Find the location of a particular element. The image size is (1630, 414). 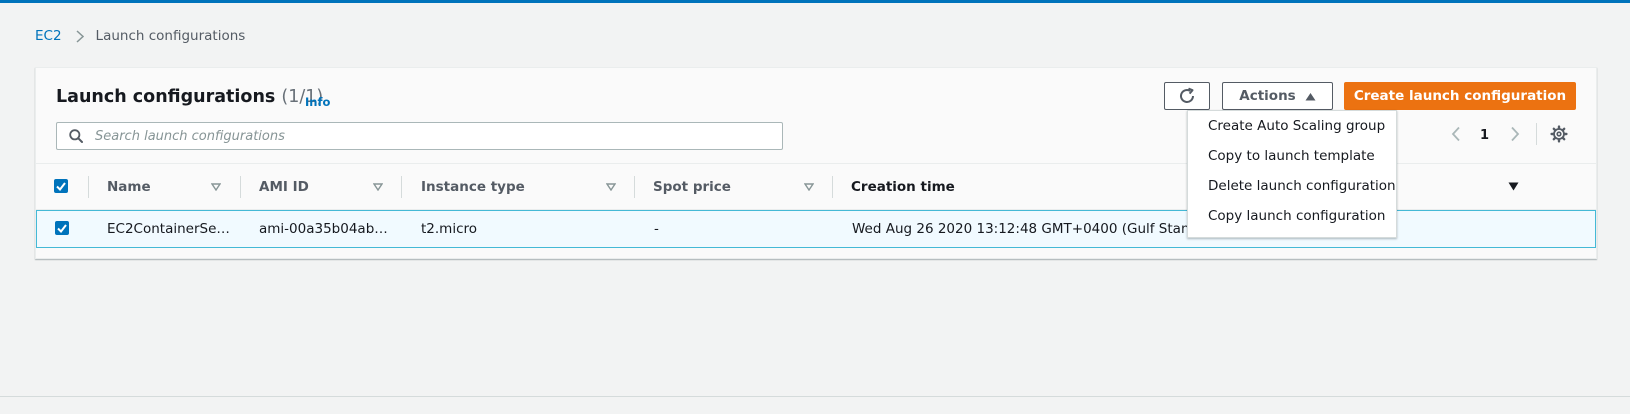

column-header-label: Instance type is located at coordinates (473, 186).